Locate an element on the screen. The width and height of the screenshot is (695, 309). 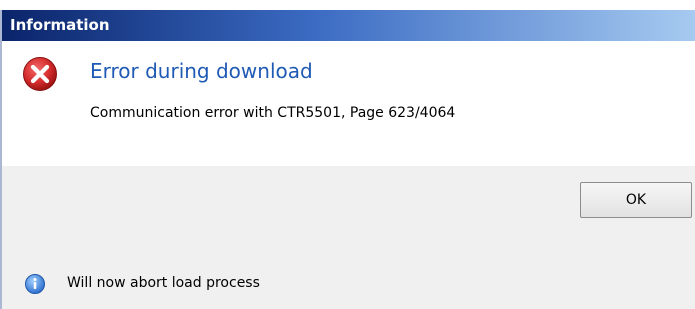
ok-button: OK is located at coordinates (636, 200).